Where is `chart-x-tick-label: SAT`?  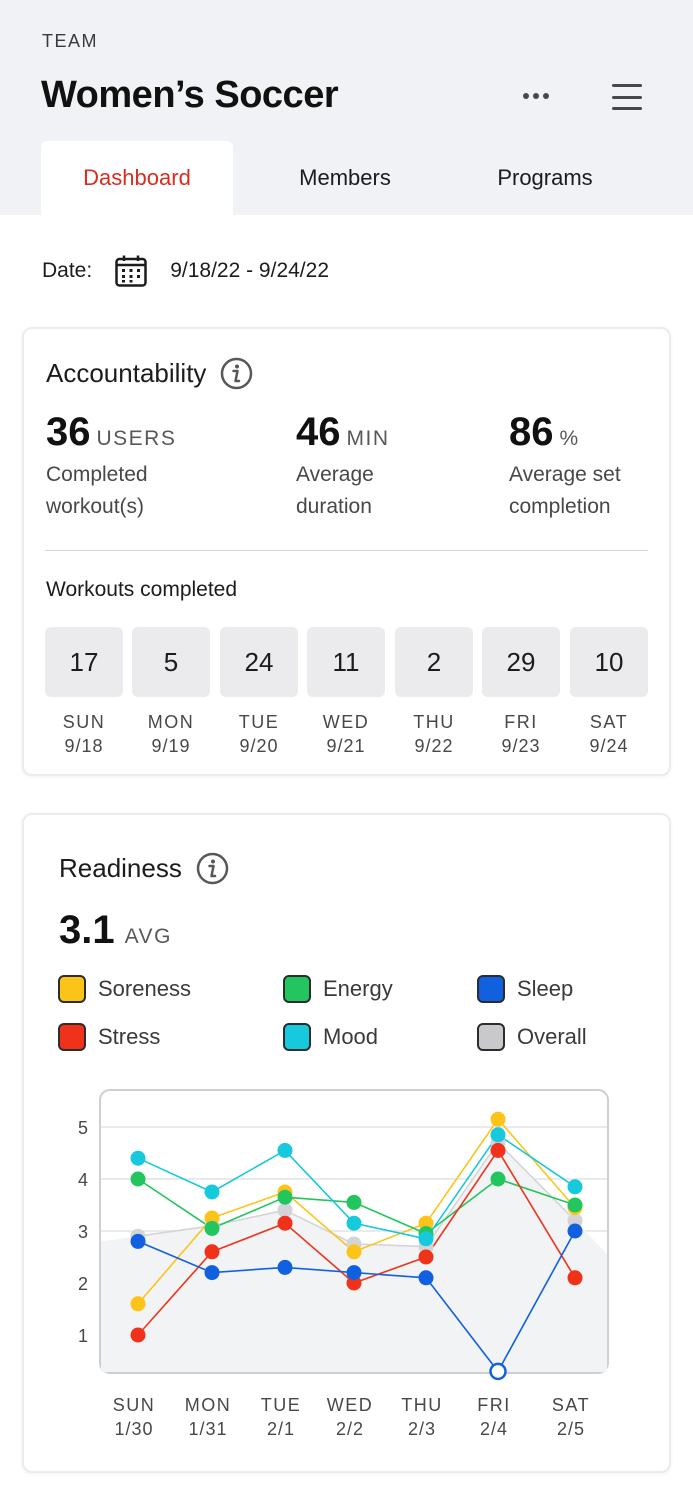 chart-x-tick-label: SAT is located at coordinates (571, 1405).